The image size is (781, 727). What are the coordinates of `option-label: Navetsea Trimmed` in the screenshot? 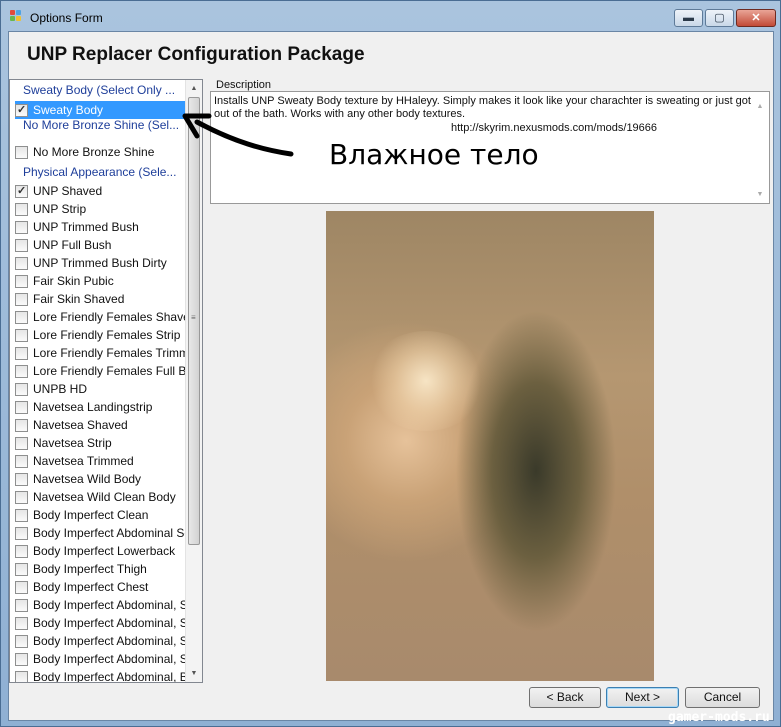 It's located at (83, 461).